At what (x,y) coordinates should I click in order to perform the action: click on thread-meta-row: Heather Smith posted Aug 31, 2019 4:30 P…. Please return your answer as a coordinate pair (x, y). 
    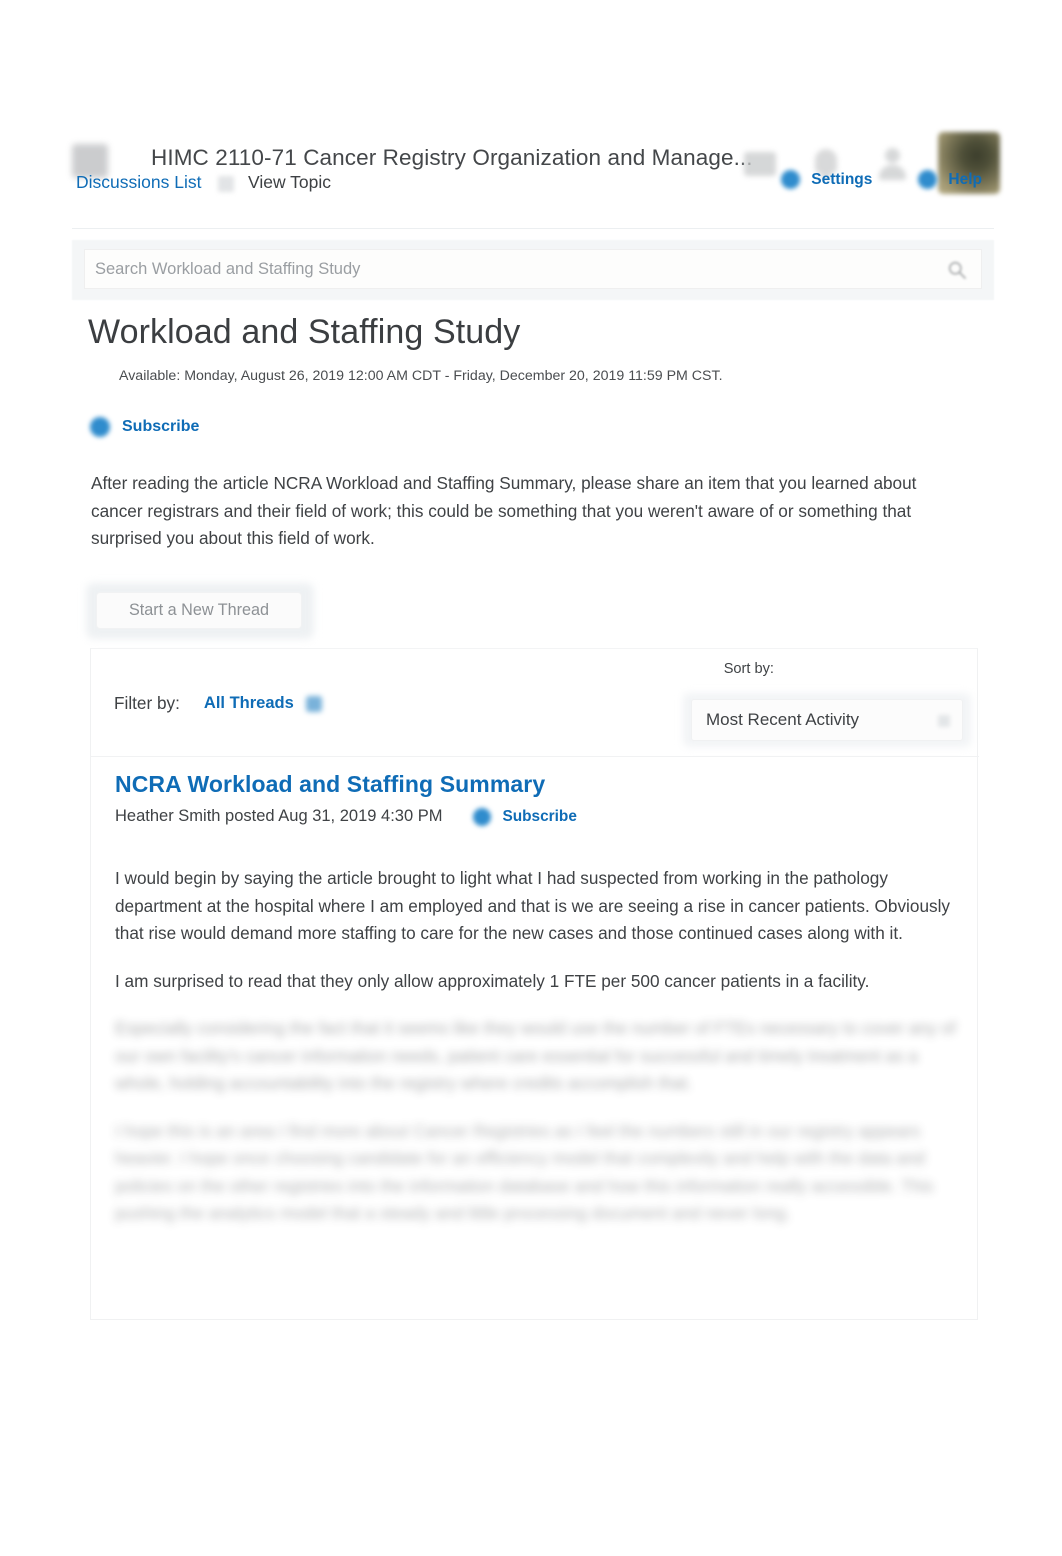
    Looking at the image, I should click on (535, 816).